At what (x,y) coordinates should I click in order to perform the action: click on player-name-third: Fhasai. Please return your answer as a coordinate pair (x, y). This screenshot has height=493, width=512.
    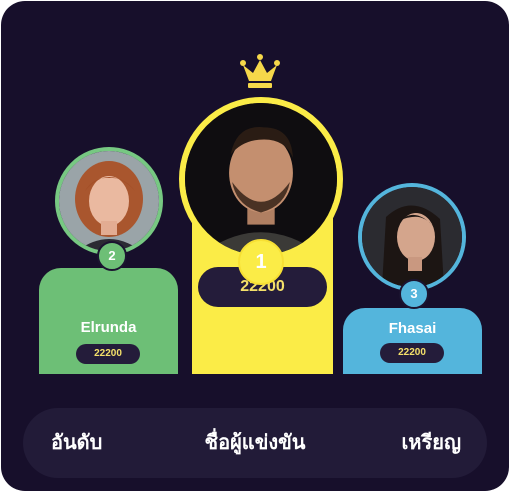
    Looking at the image, I should click on (412, 328).